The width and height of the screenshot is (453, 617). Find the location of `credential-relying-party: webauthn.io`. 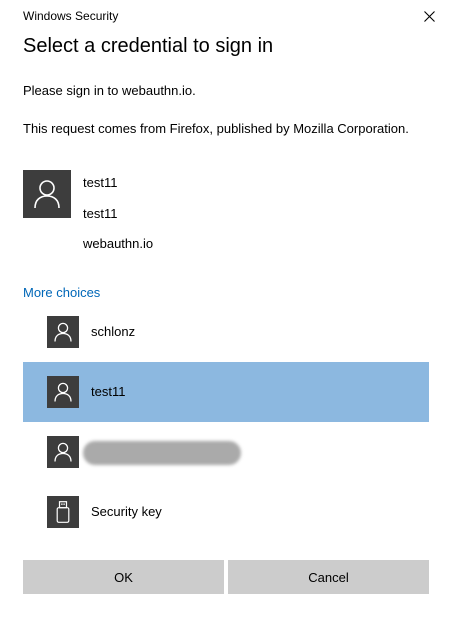

credential-relying-party: webauthn.io is located at coordinates (118, 243).